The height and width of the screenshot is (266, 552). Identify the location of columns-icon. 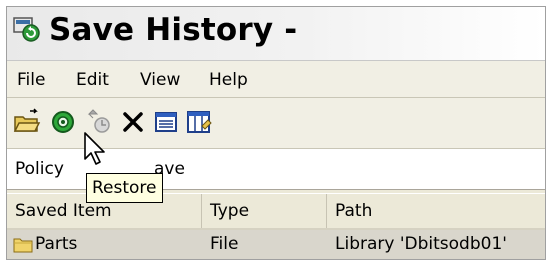
(199, 122).